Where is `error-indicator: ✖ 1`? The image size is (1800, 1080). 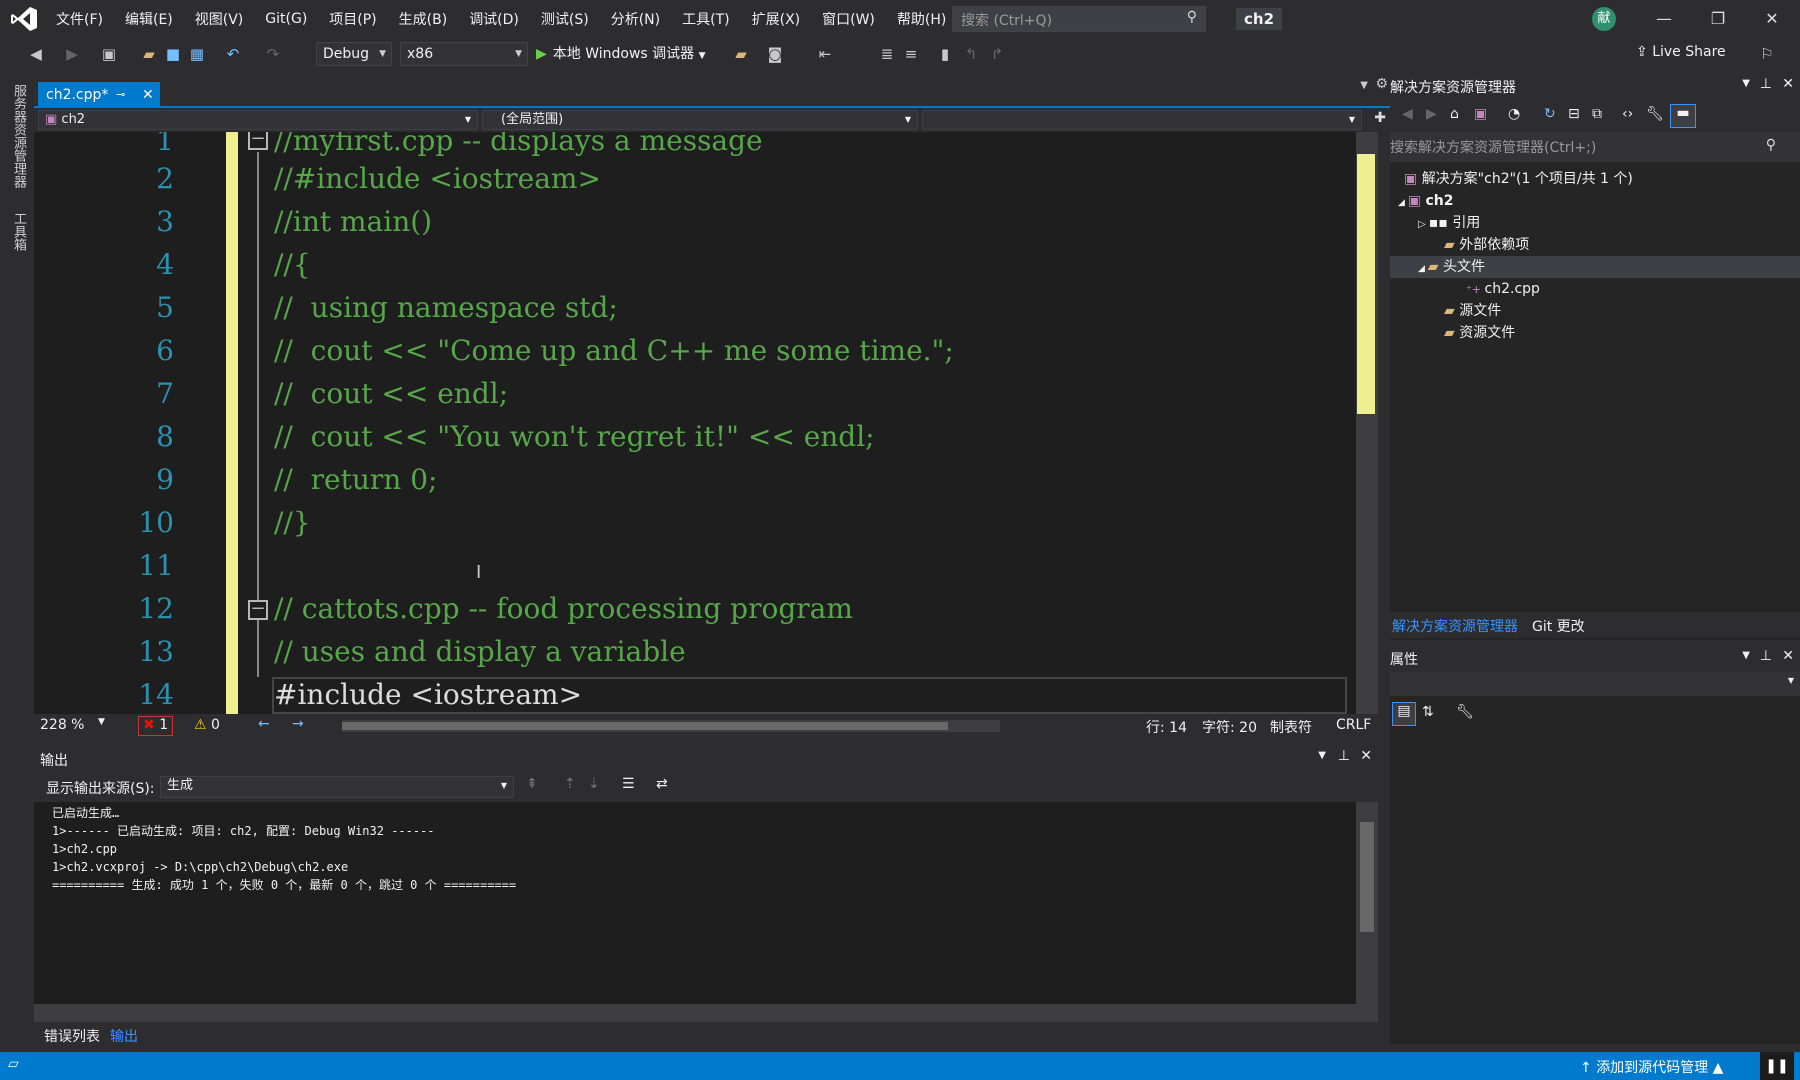 error-indicator: ✖ 1 is located at coordinates (156, 726).